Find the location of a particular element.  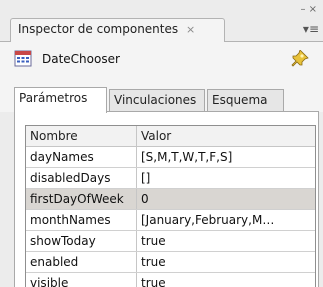

param-value: [S,M,T,W,T,F,S] is located at coordinates (226, 157).